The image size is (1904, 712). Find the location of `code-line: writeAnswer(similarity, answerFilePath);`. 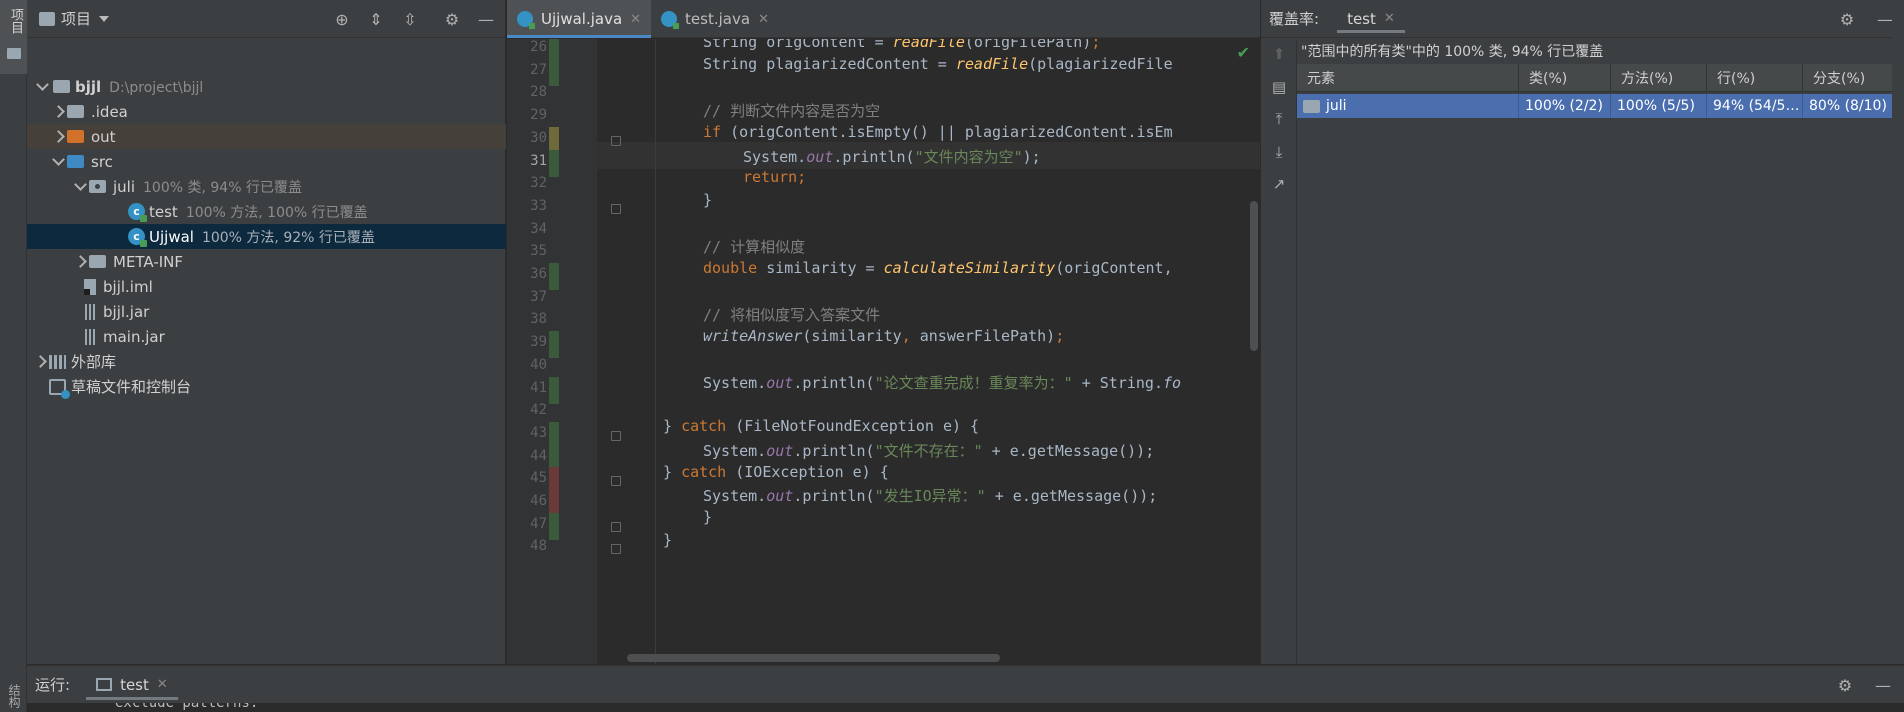

code-line: writeAnswer(similarity, answerFilePath); is located at coordinates (884, 336).